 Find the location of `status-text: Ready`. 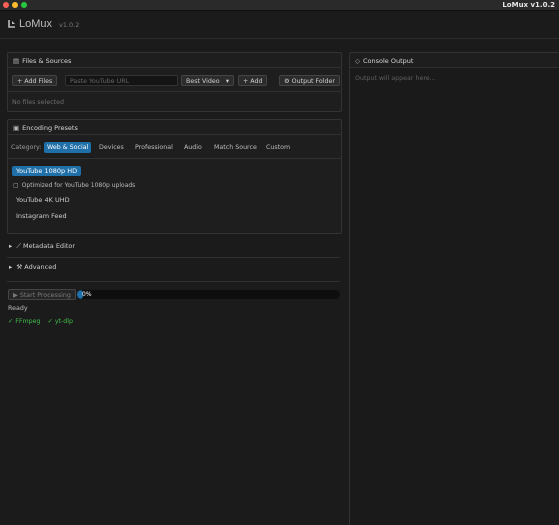

status-text: Ready is located at coordinates (18, 308).